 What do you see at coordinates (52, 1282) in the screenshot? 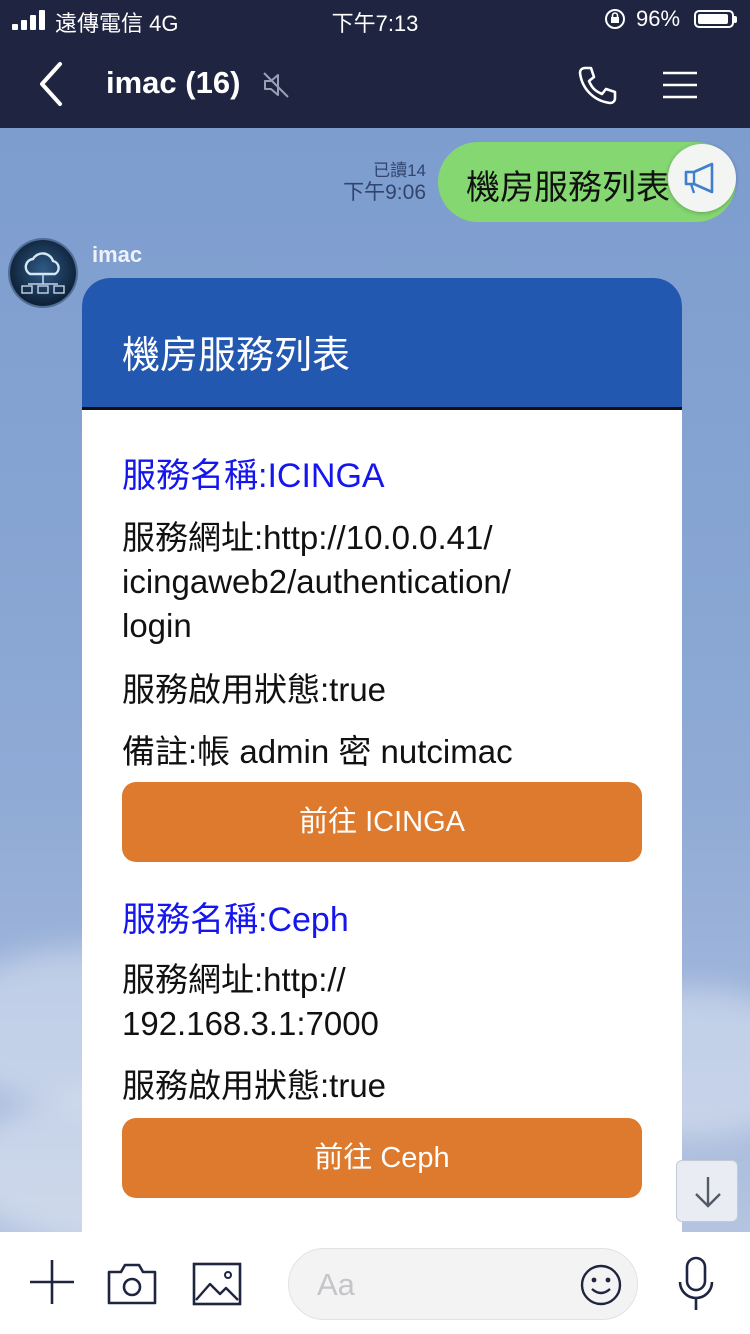
I see `plus-icon` at bounding box center [52, 1282].